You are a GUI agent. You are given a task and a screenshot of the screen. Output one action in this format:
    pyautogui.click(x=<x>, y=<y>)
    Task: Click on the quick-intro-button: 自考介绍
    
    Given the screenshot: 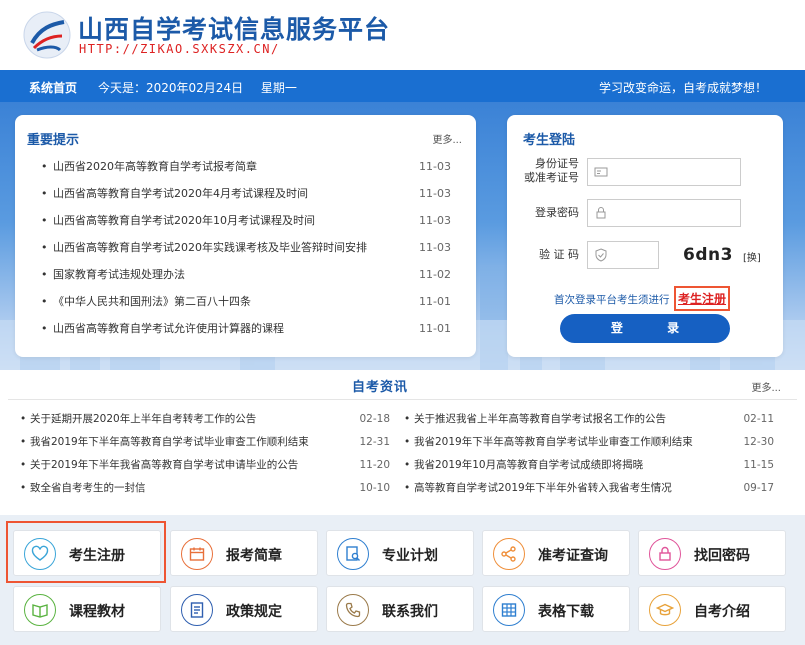 What is the action you would take?
    pyautogui.click(x=712, y=609)
    